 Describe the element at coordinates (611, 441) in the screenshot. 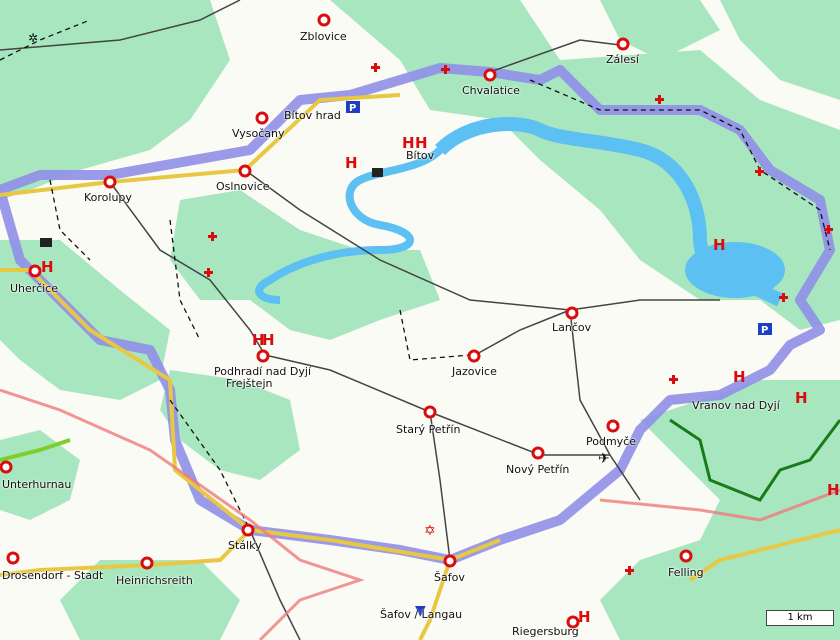

I see `place-label: Podmyče` at that location.